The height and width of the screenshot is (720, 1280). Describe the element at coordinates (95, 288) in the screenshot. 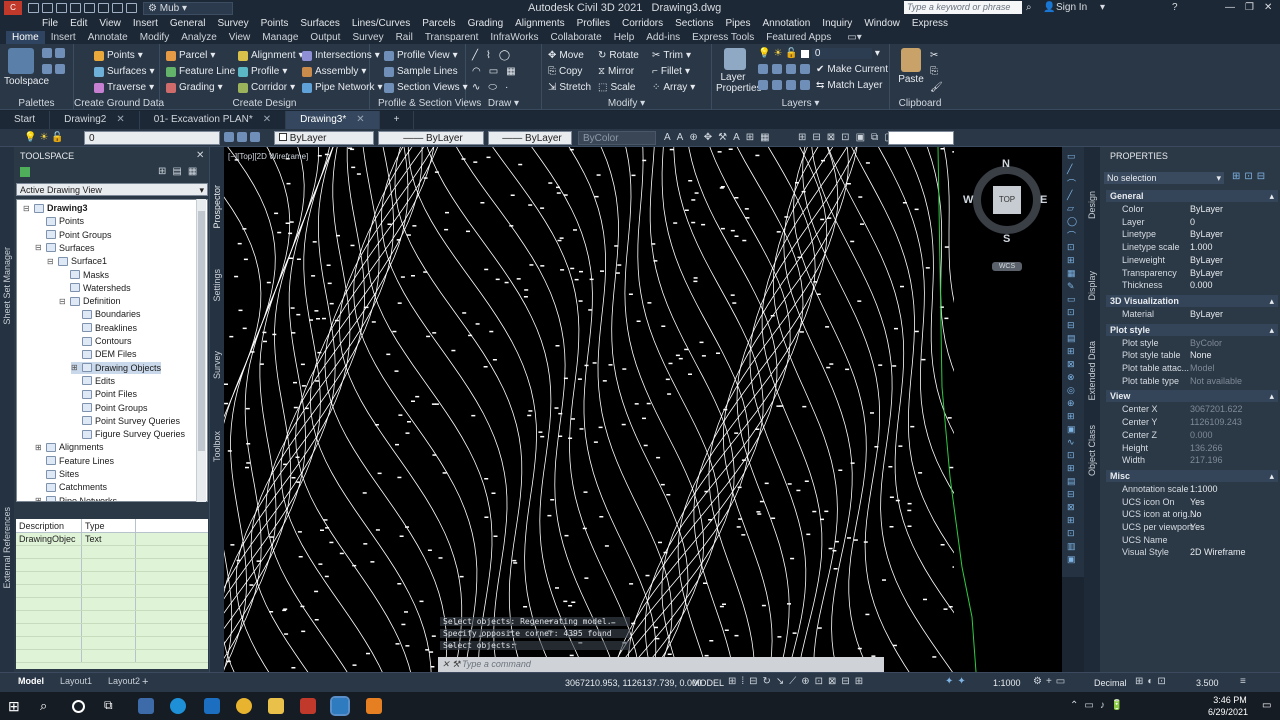

I see `tree-item-watersheds: Watersheds` at that location.